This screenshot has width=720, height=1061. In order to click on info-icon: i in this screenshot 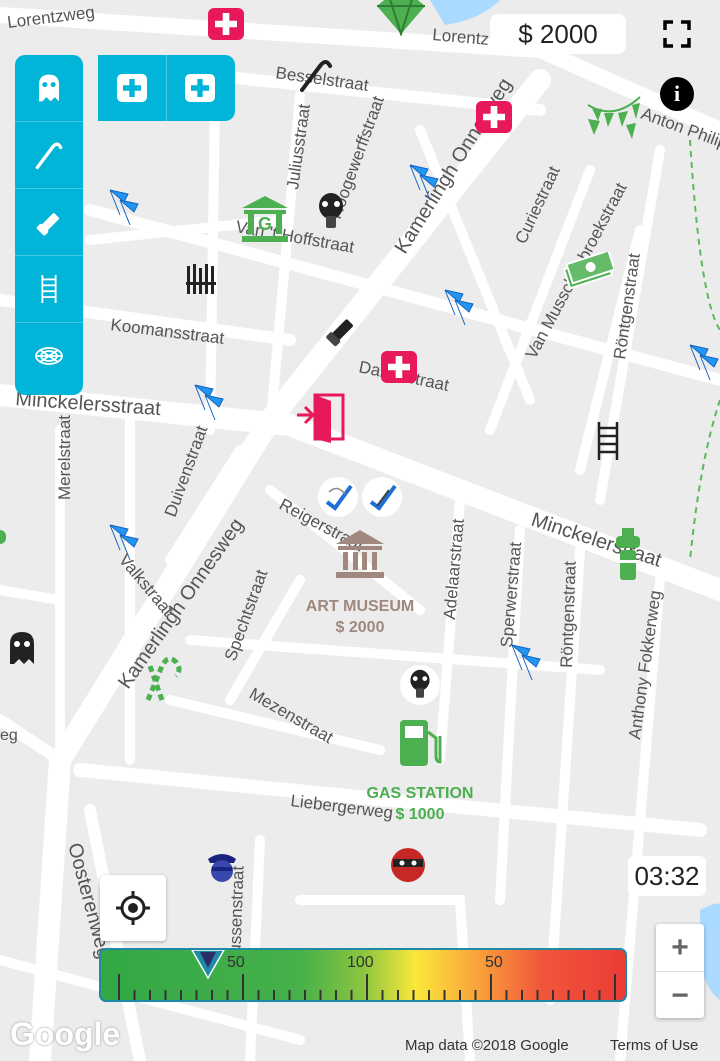, I will do `click(677, 93)`.